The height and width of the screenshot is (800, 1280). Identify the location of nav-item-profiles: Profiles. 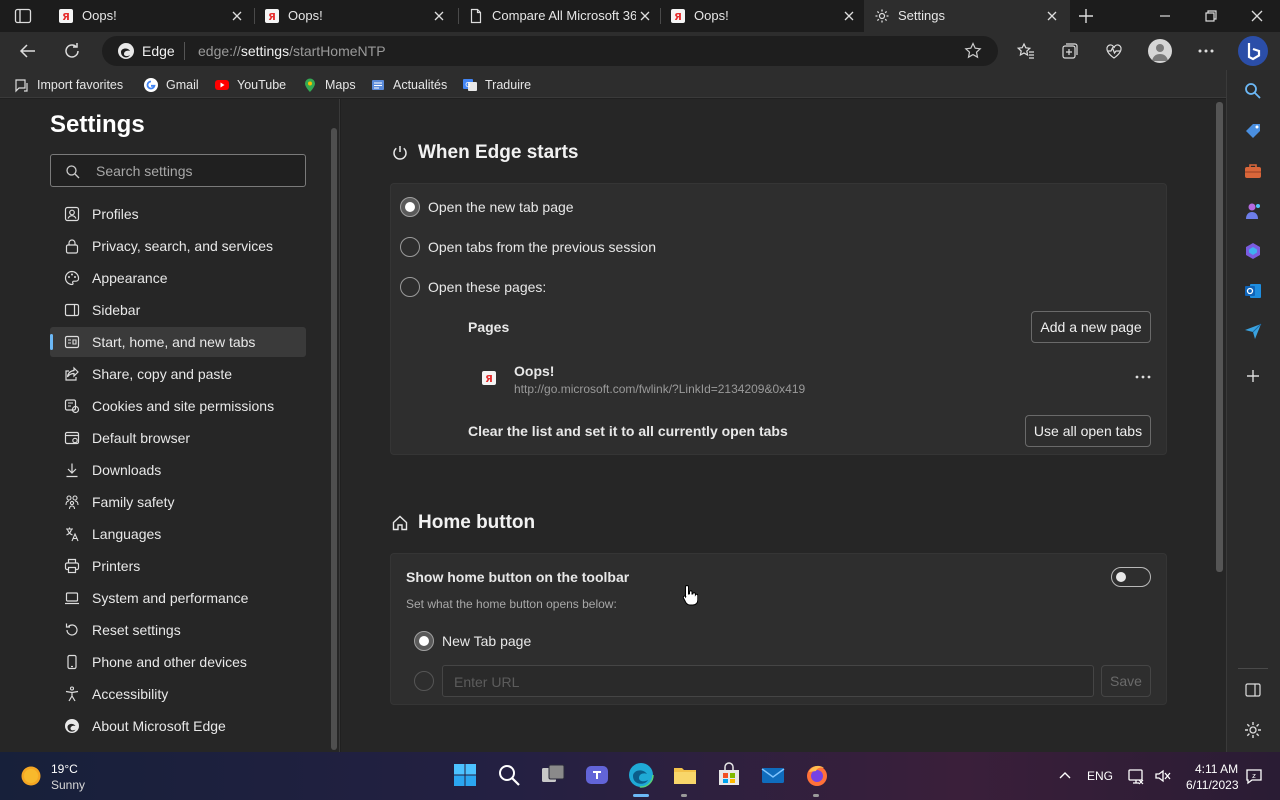
(178, 214).